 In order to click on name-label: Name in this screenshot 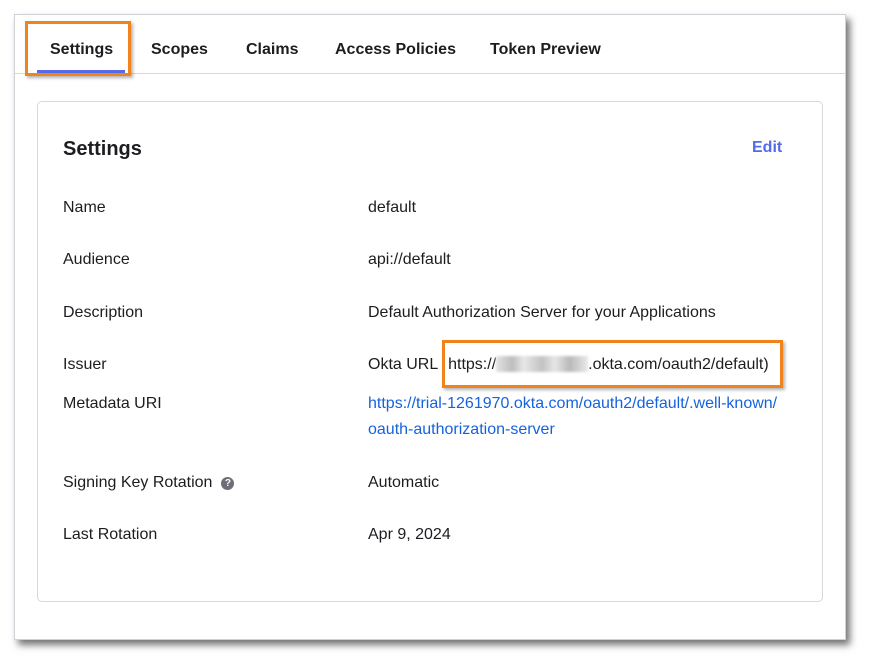, I will do `click(84, 207)`.